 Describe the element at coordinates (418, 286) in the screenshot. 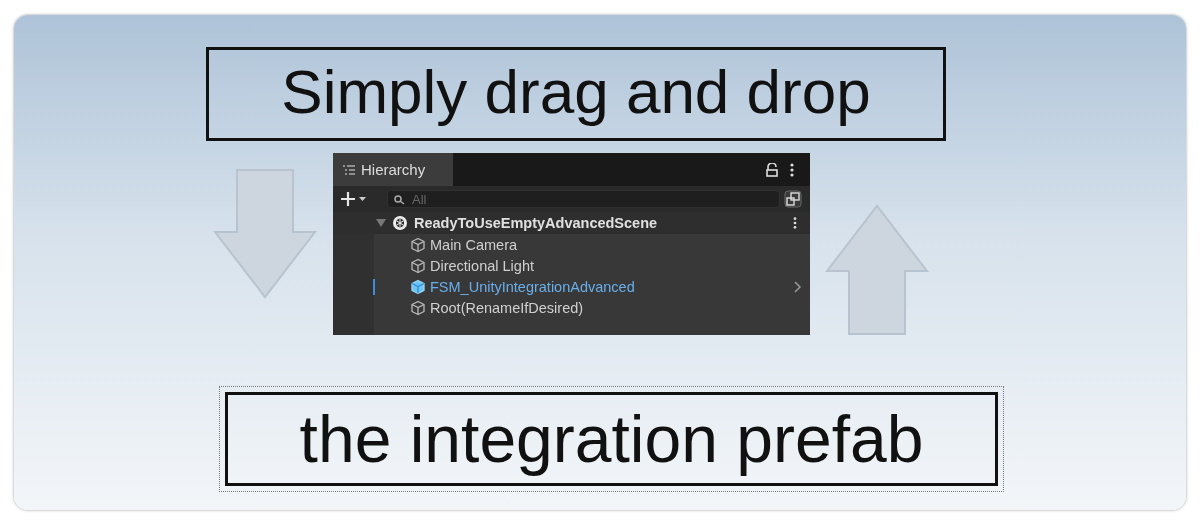

I see `prefab-cube-icon` at that location.